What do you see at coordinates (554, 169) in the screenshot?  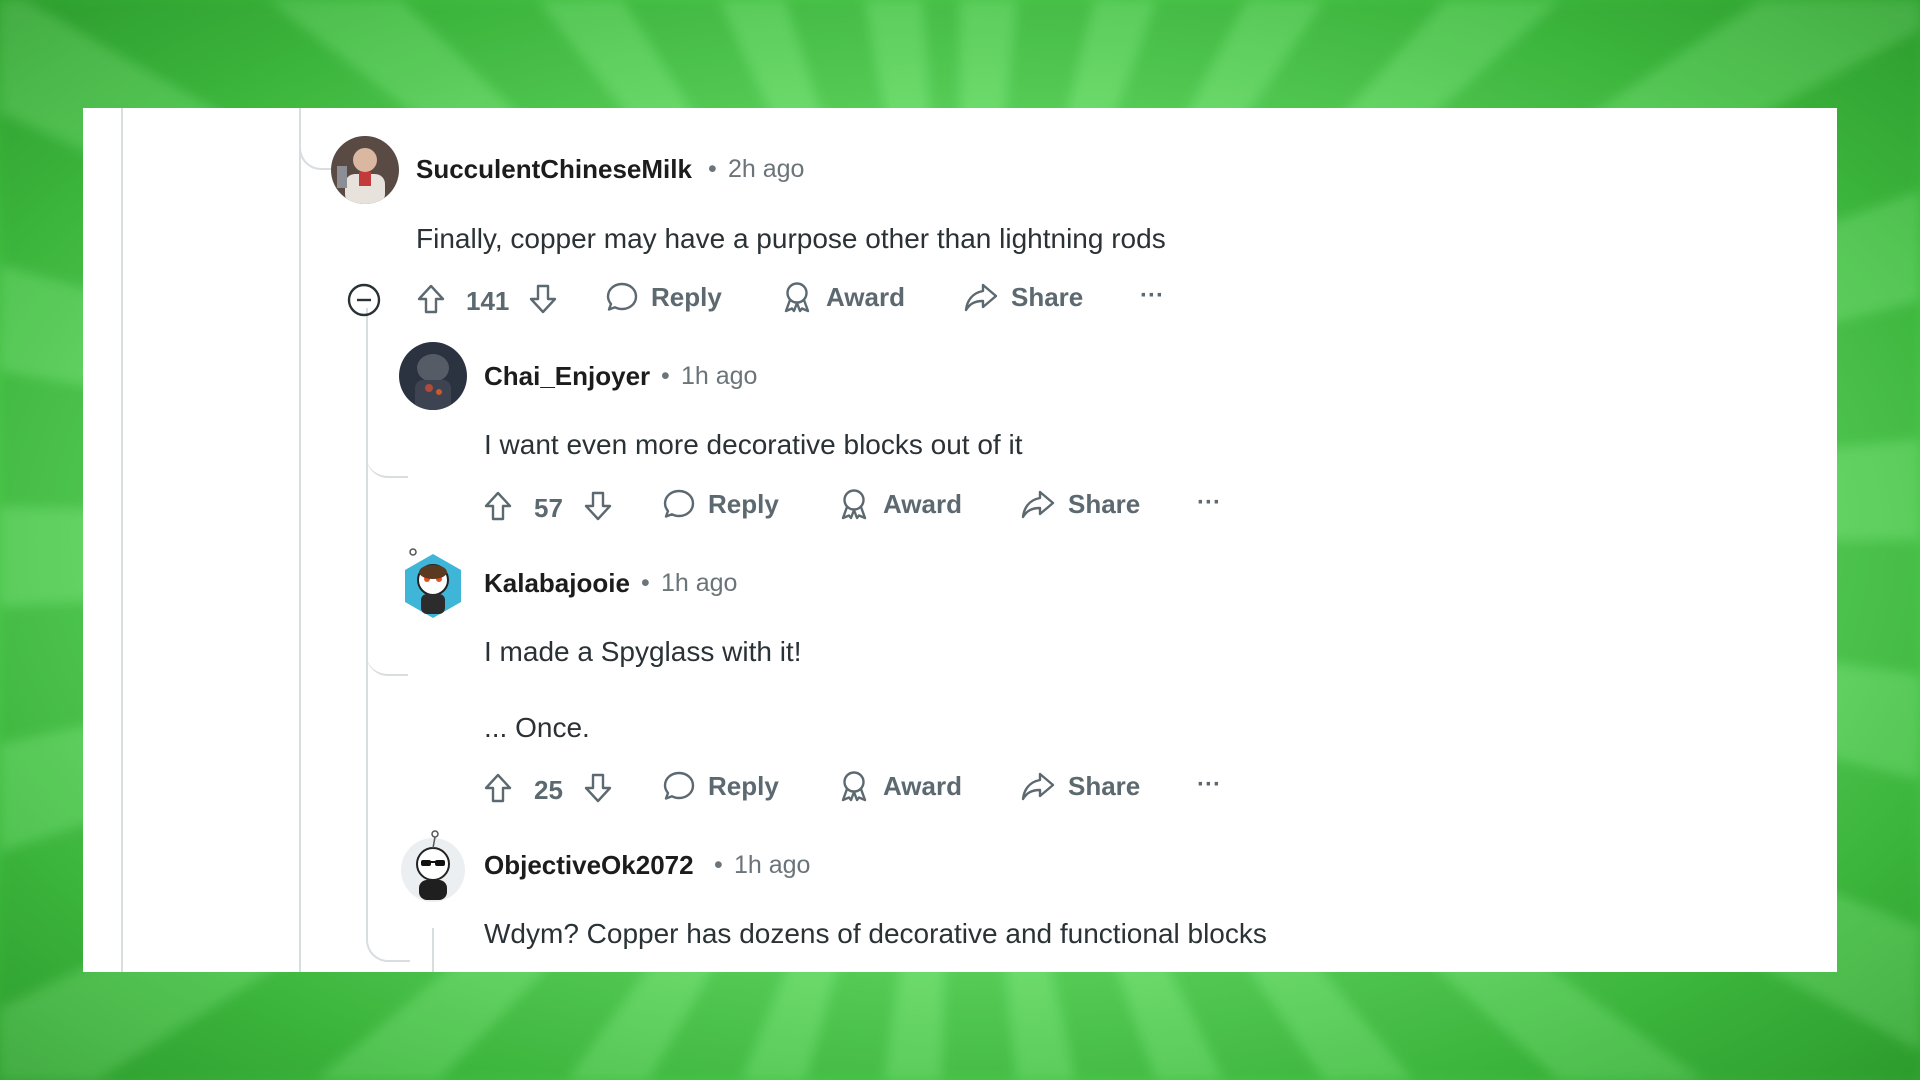 I see `comment-username: SucculentChineseMilk` at bounding box center [554, 169].